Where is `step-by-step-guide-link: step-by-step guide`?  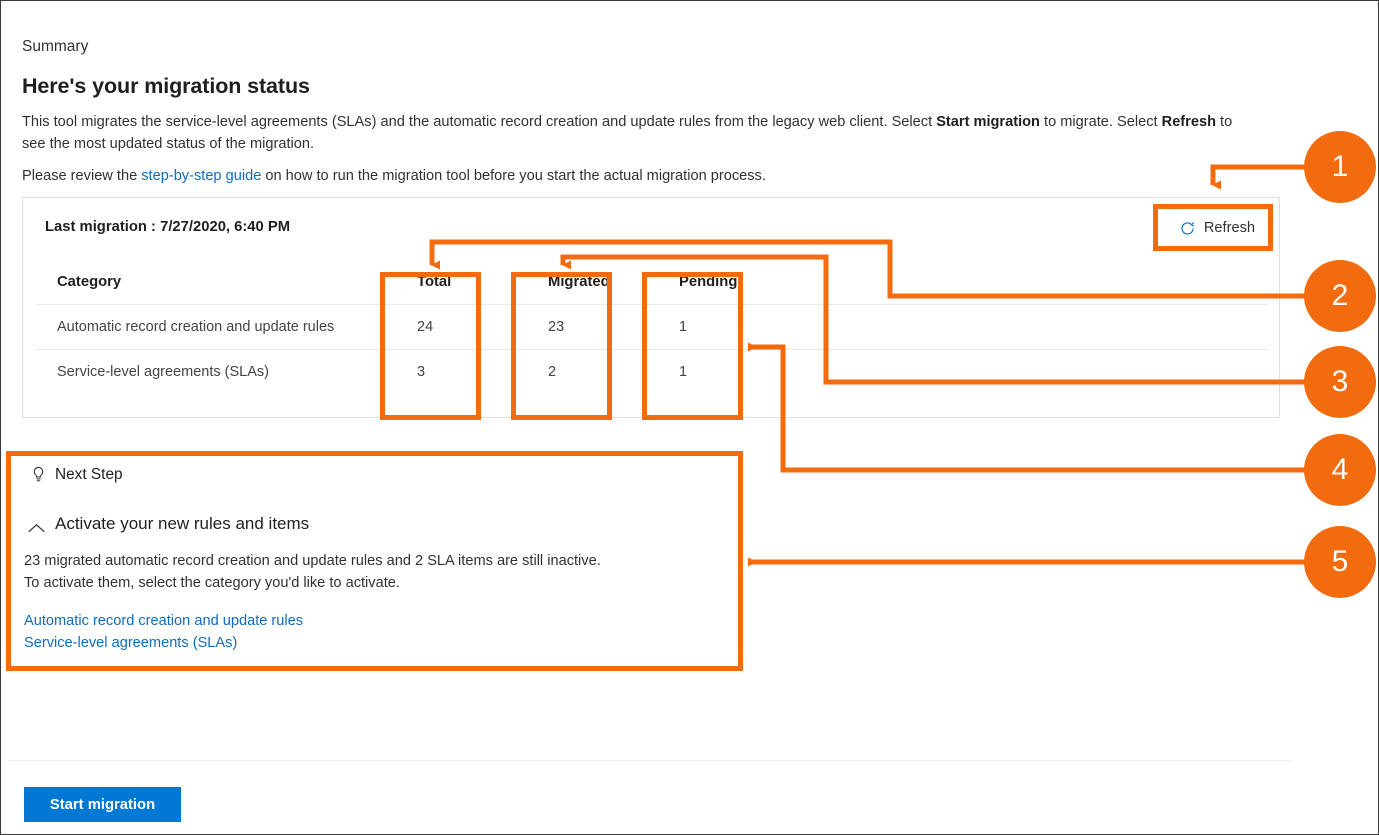
step-by-step-guide-link: step-by-step guide is located at coordinates (201, 176).